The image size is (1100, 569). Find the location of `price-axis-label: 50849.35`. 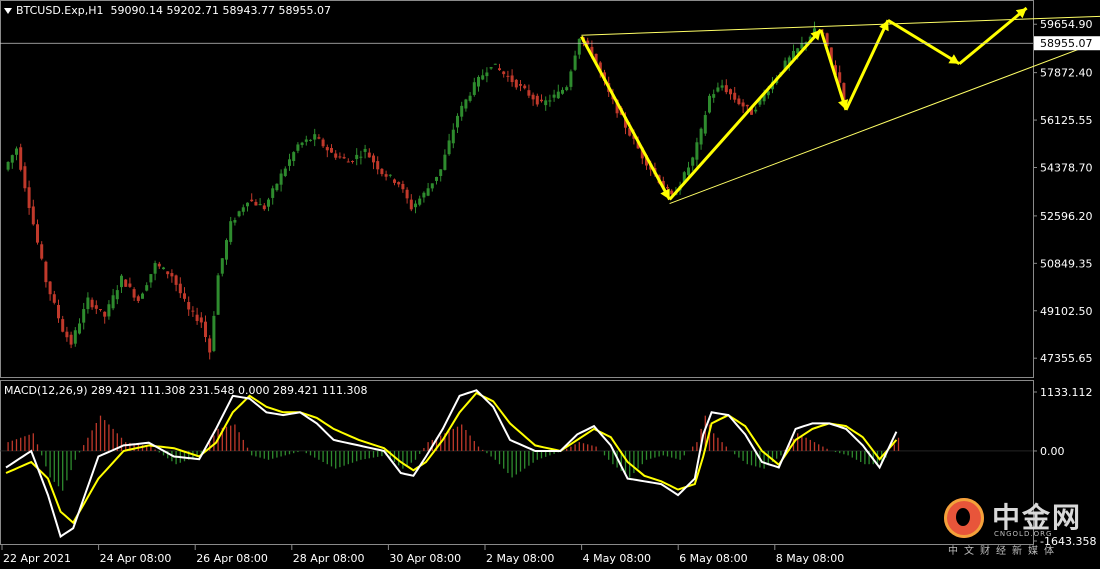

price-axis-label: 50849.35 is located at coordinates (1066, 263).